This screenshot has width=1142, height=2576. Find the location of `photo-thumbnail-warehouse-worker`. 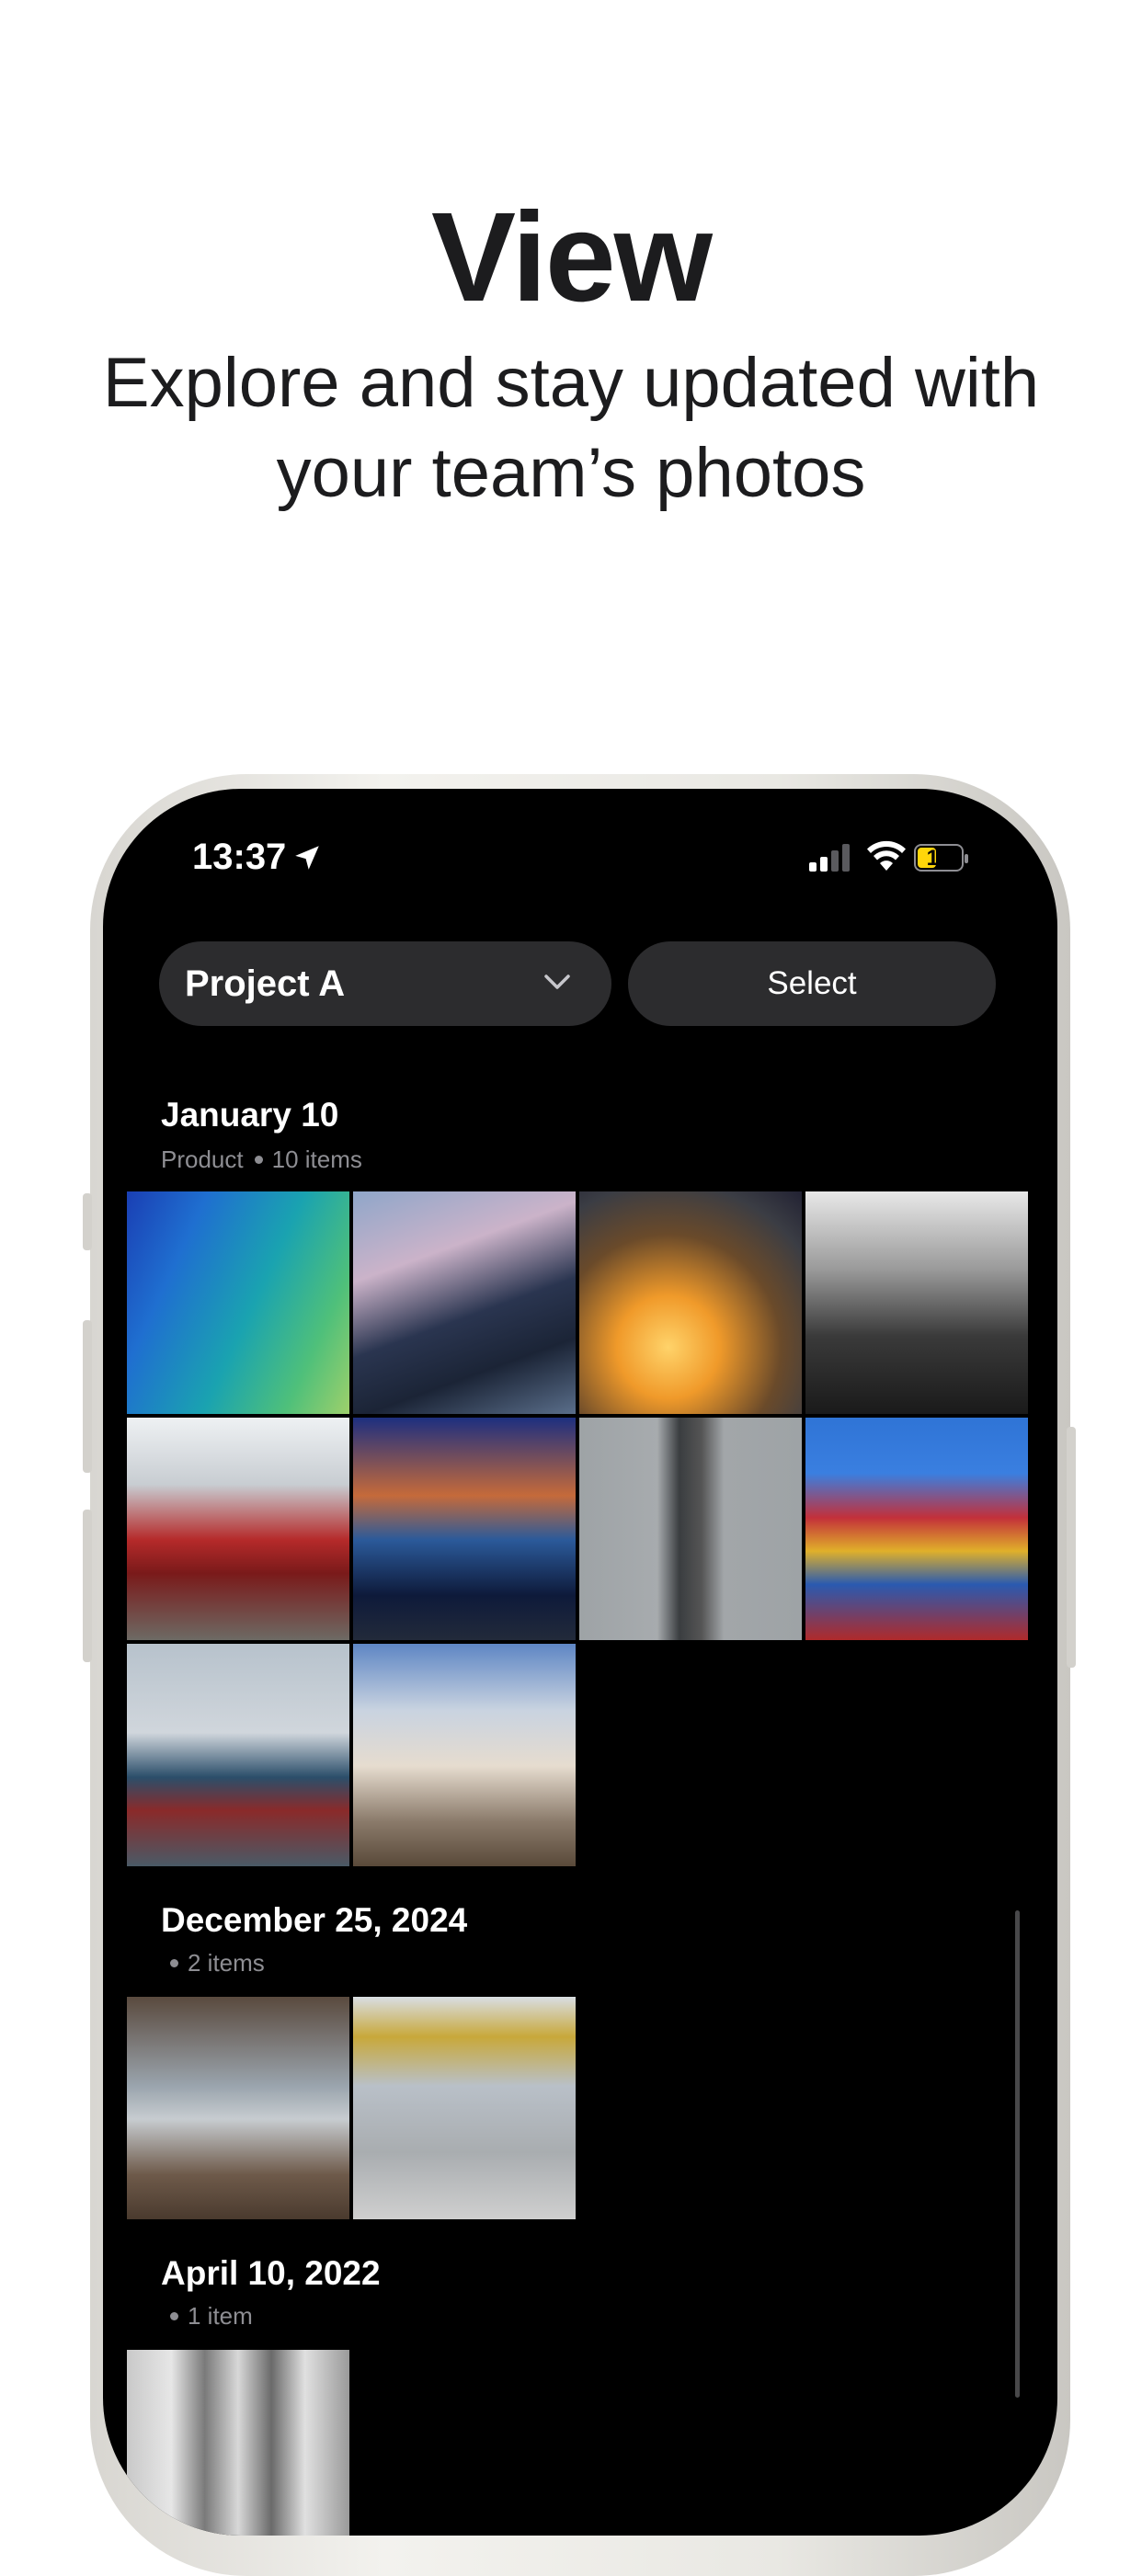

photo-thumbnail-warehouse-worker is located at coordinates (464, 2108).